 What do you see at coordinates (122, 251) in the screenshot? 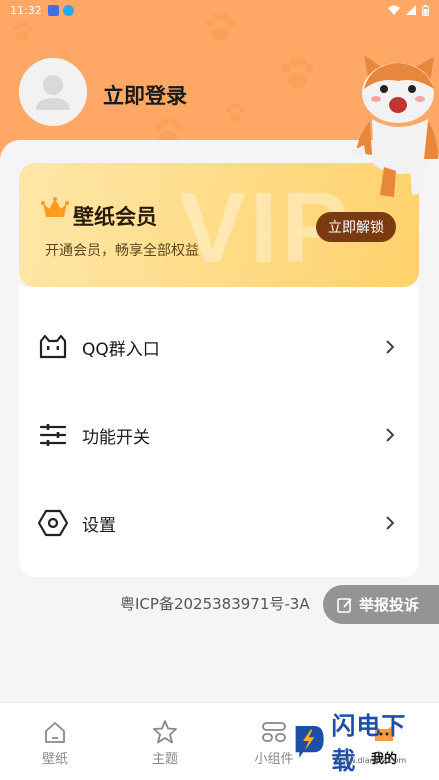
I see `vip-subtitle: 开通会员，畅享全部权益` at bounding box center [122, 251].